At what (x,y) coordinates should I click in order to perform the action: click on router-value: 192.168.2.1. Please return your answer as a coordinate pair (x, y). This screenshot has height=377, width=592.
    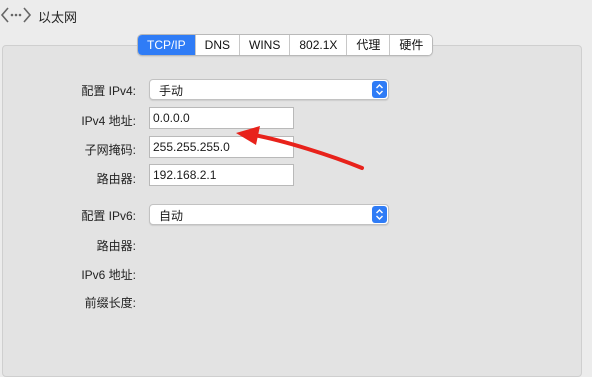
    Looking at the image, I should click on (185, 175).